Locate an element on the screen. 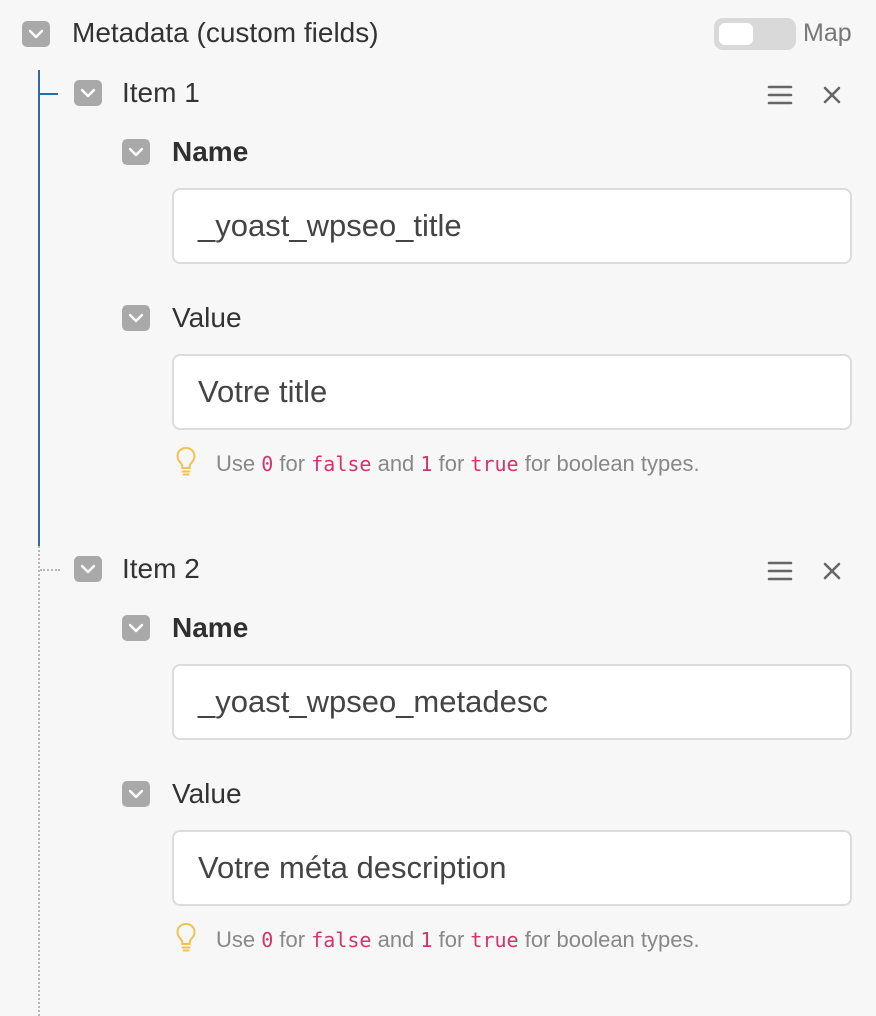 This screenshot has height=1016, width=876. item-1-name-label: Name is located at coordinates (210, 151).